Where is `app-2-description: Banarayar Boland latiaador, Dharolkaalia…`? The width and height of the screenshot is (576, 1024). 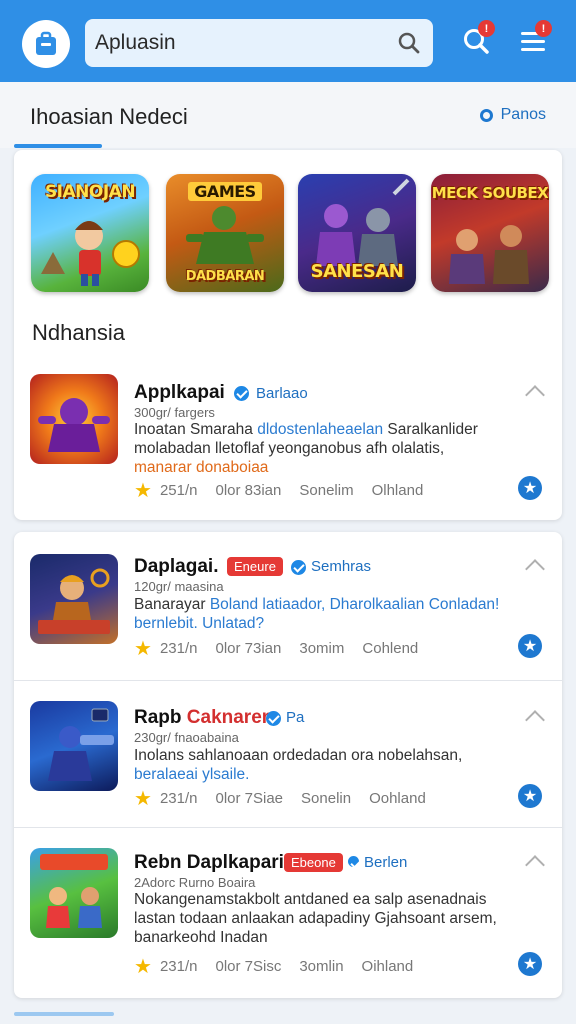 app-2-description: Banarayar Boland latiaador, Dharolkaalia… is located at coordinates (319, 614).